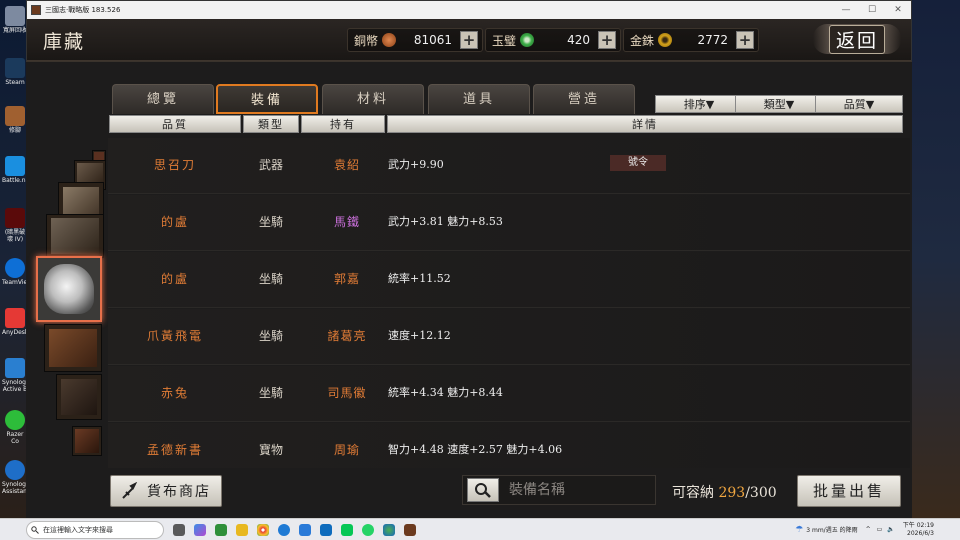  What do you see at coordinates (607, 40) in the screenshot?
I see `add-jade-button: +` at bounding box center [607, 40].